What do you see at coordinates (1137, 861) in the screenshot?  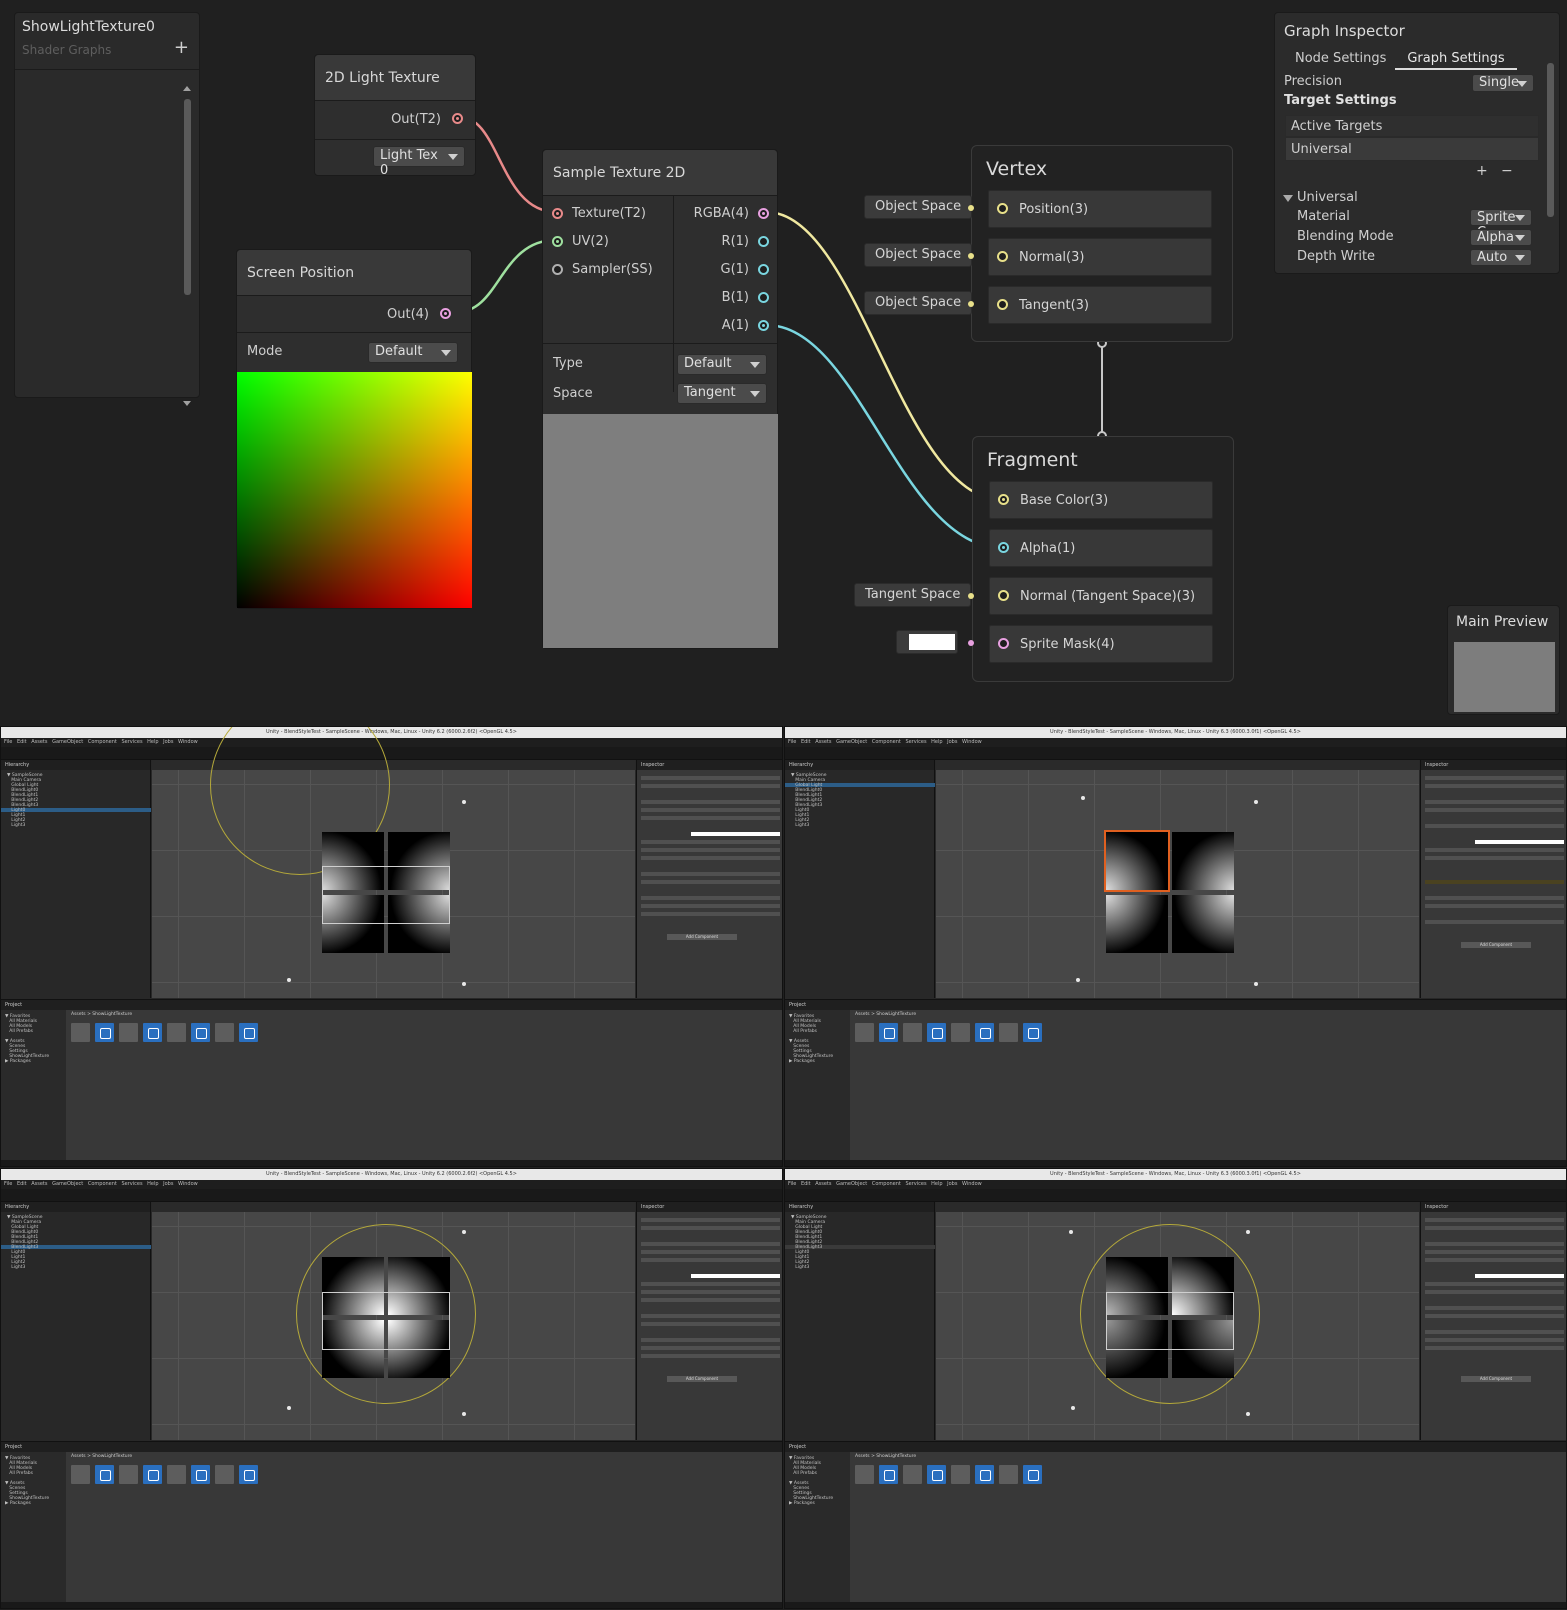 I see `sprite-quad-selected` at bounding box center [1137, 861].